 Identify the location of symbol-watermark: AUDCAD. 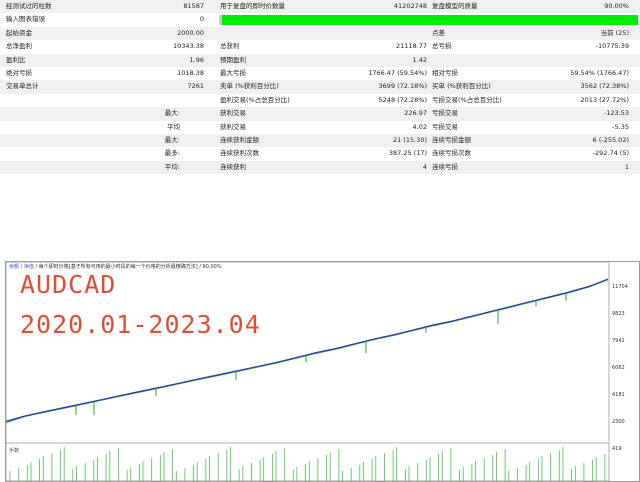
(68, 284).